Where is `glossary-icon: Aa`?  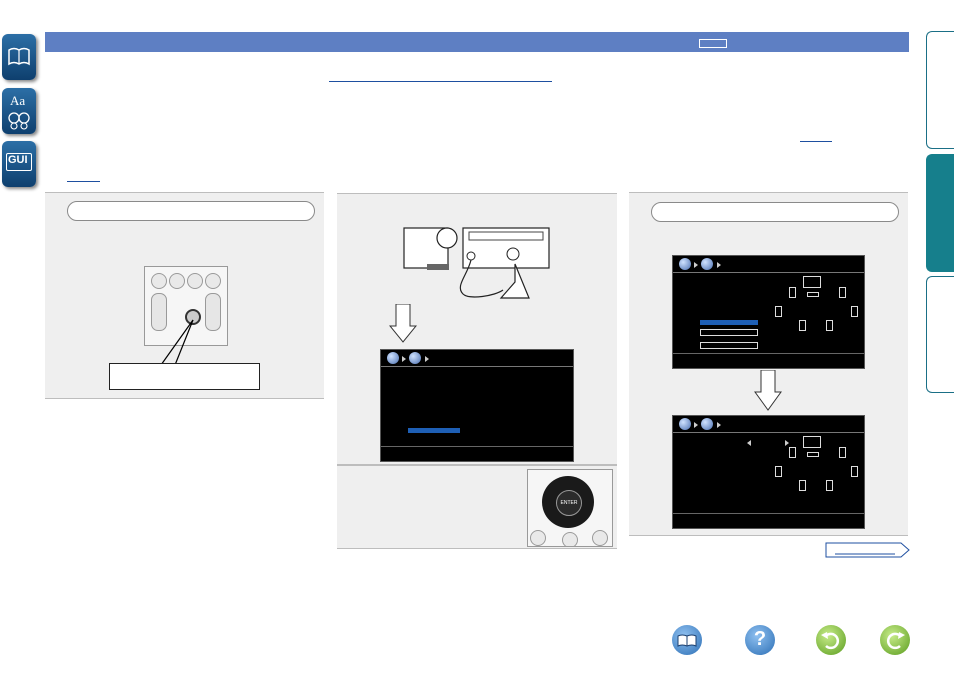 glossary-icon: Aa is located at coordinates (19, 111).